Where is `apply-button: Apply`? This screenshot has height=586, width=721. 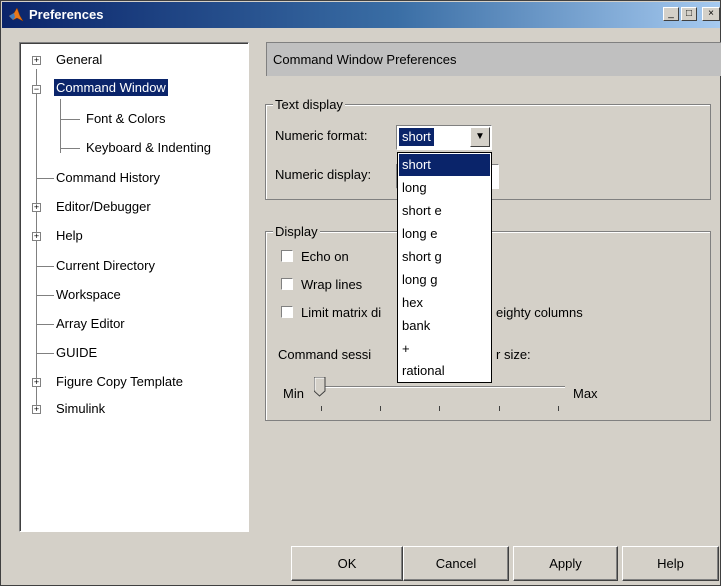 apply-button: Apply is located at coordinates (565, 563).